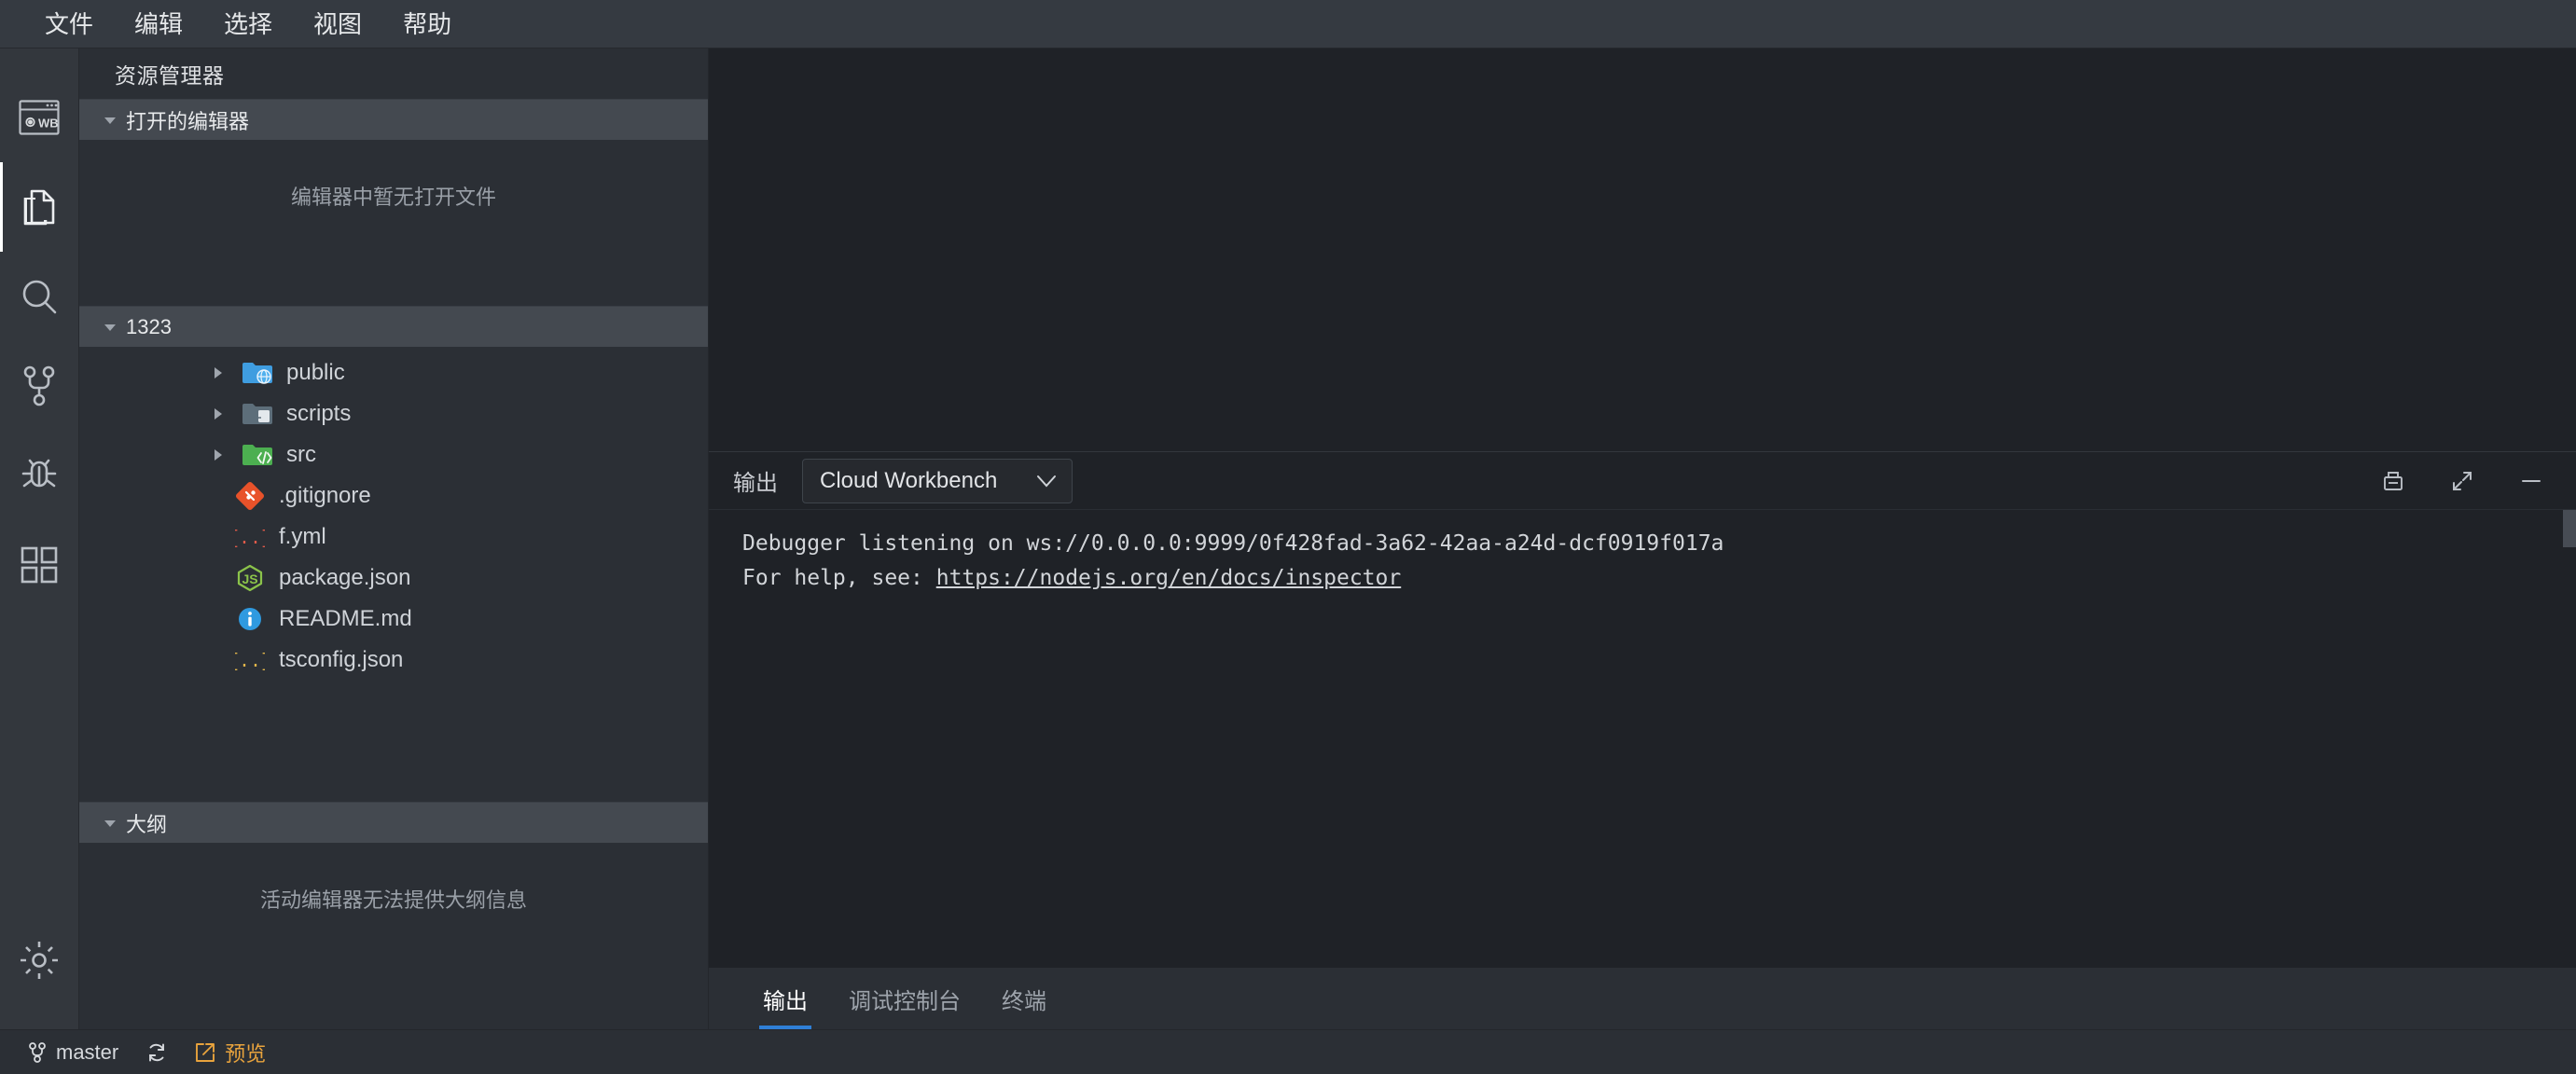 This screenshot has width=2576, height=1074. What do you see at coordinates (1169, 578) in the screenshot?
I see `nodejs-inspector-link: https://nodejs.org/en/docs/inspector` at bounding box center [1169, 578].